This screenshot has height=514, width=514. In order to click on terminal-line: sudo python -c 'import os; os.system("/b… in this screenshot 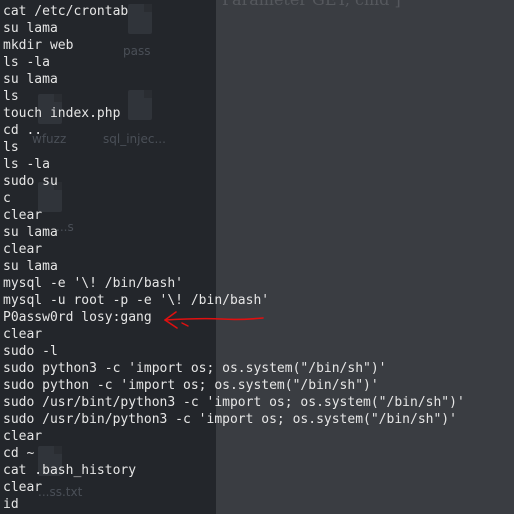, I will do `click(191, 385)`.